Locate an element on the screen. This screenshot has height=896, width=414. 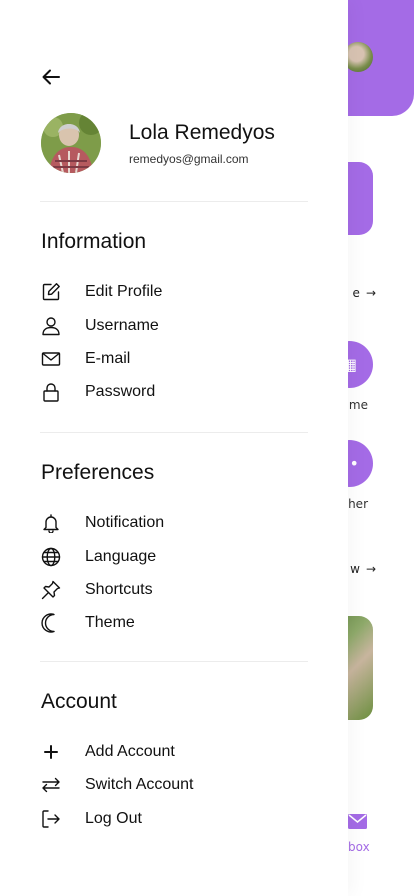
menu-item-theme: Theme is located at coordinates (174, 623).